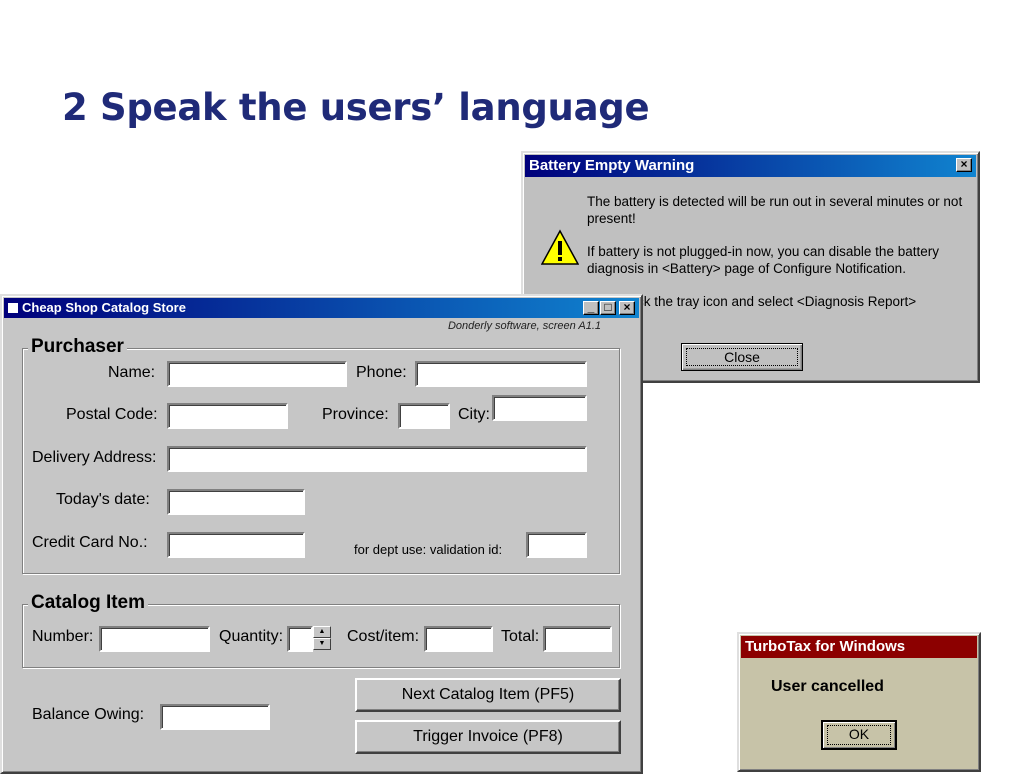 The image size is (1024, 774). I want to click on turbotax-dialog: TurboTax for Windows User cancelled OK, so click(859, 702).